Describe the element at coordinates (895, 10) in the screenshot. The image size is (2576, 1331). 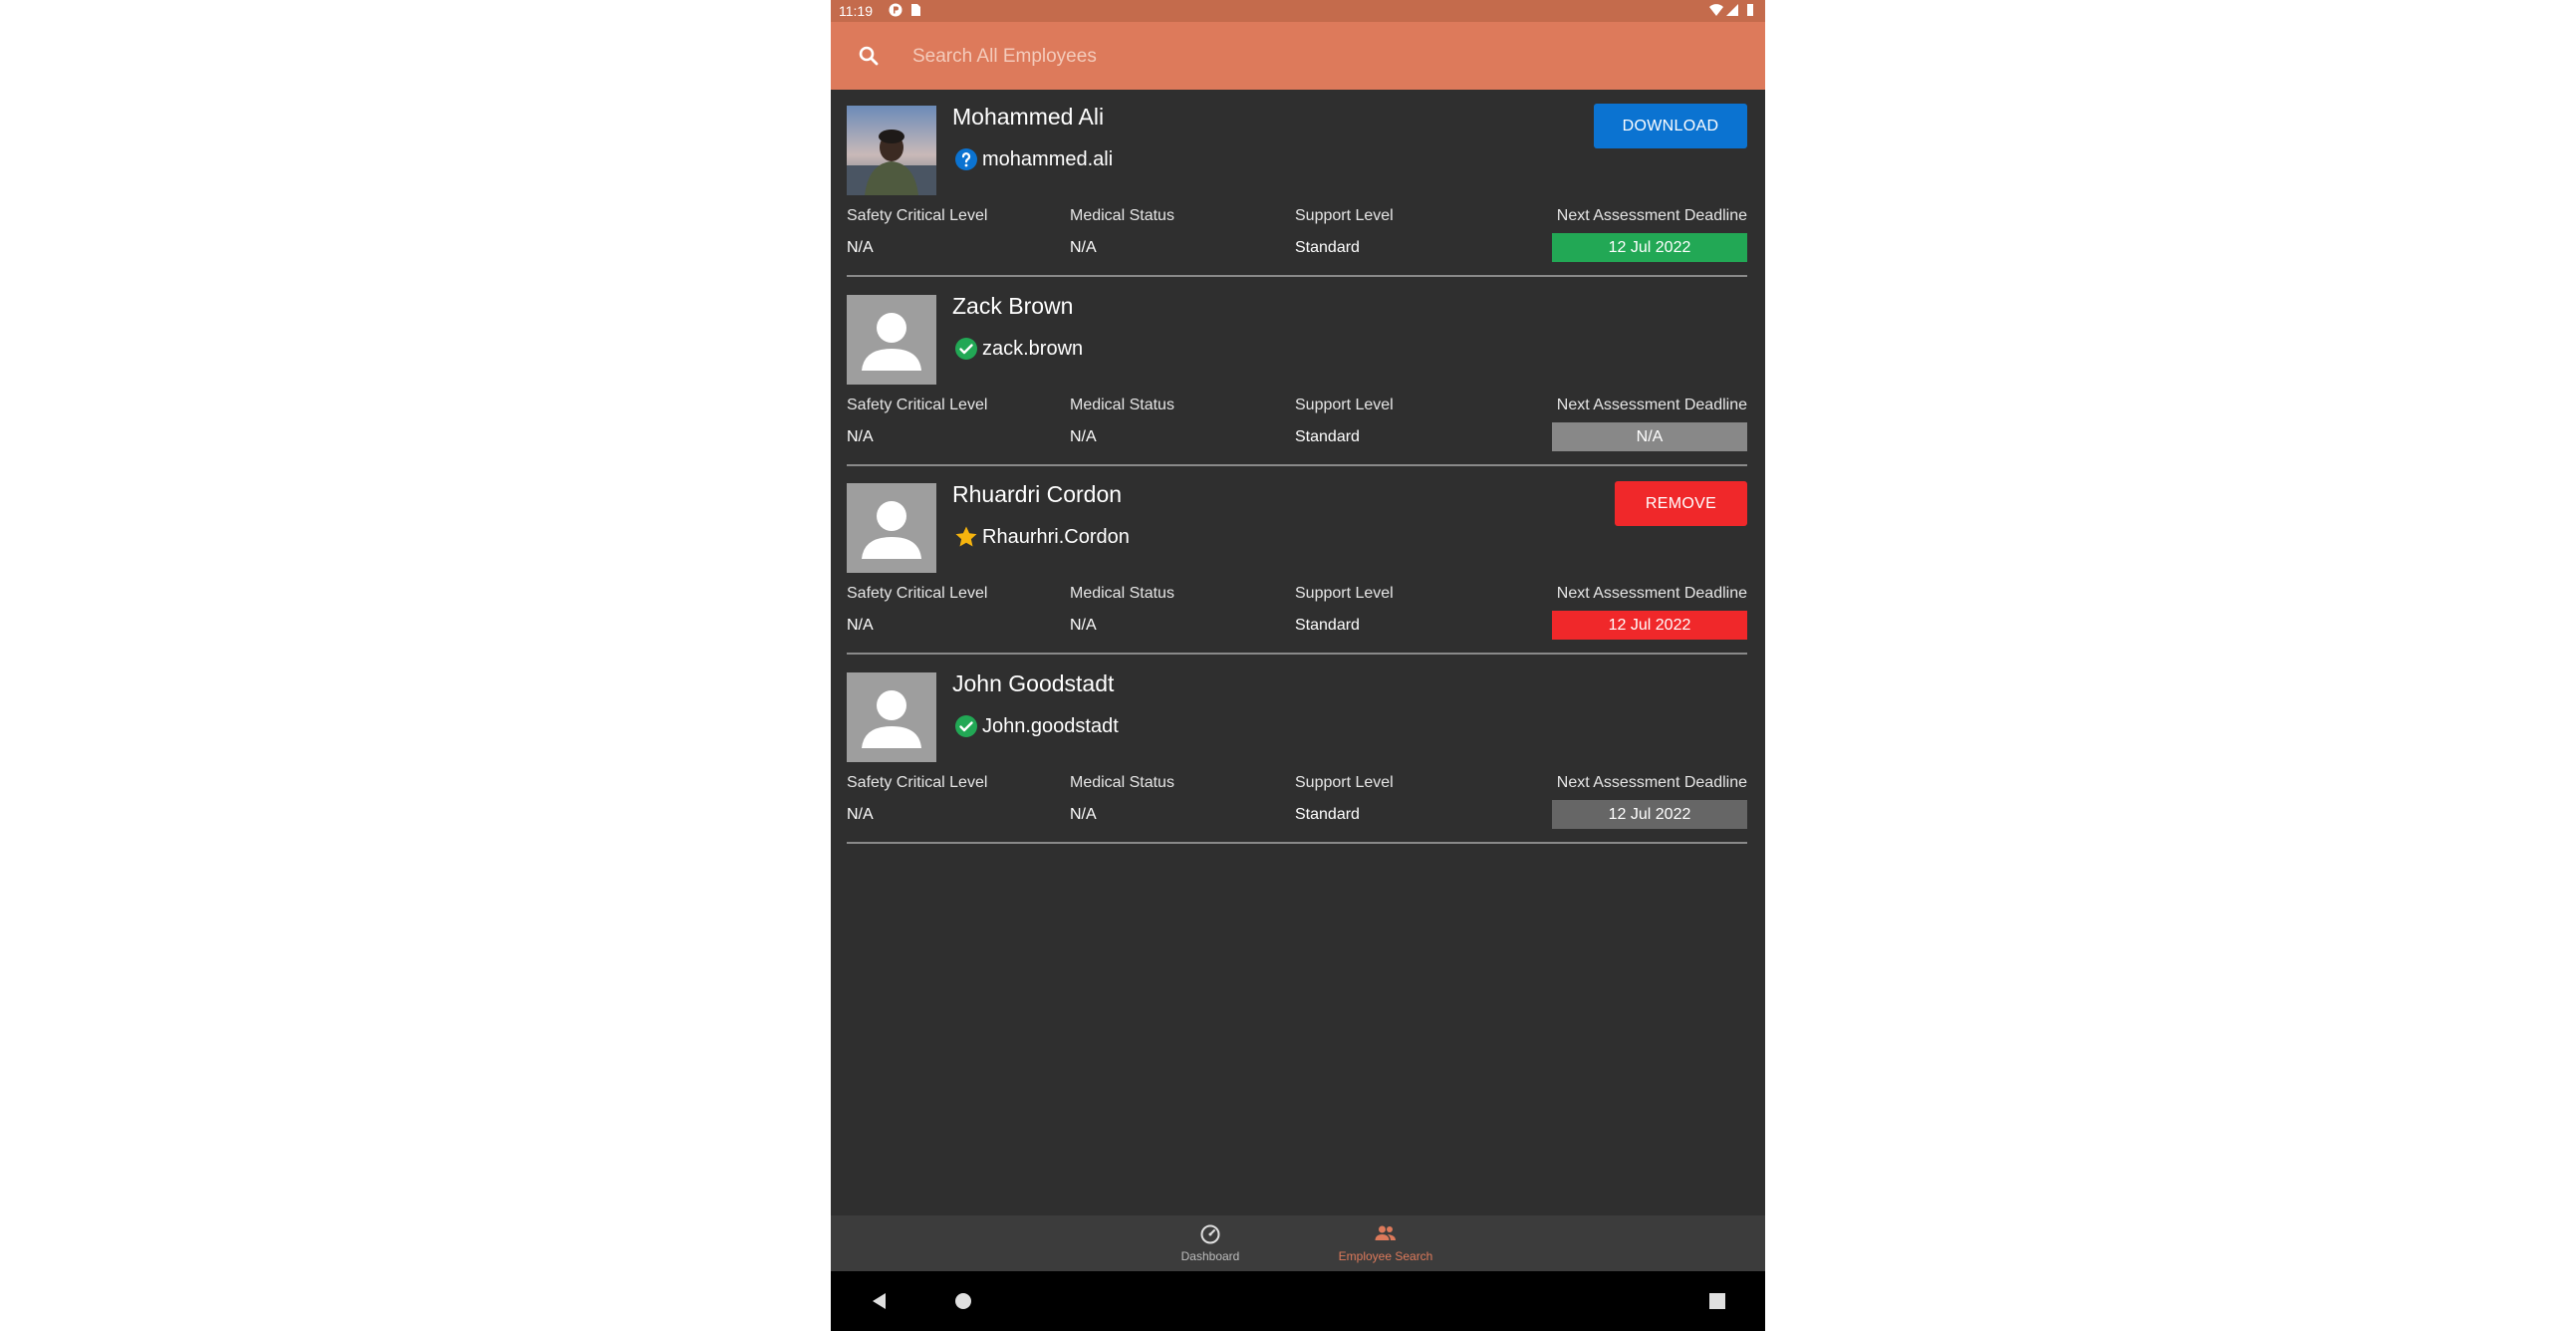
I see `pocket-icon` at that location.